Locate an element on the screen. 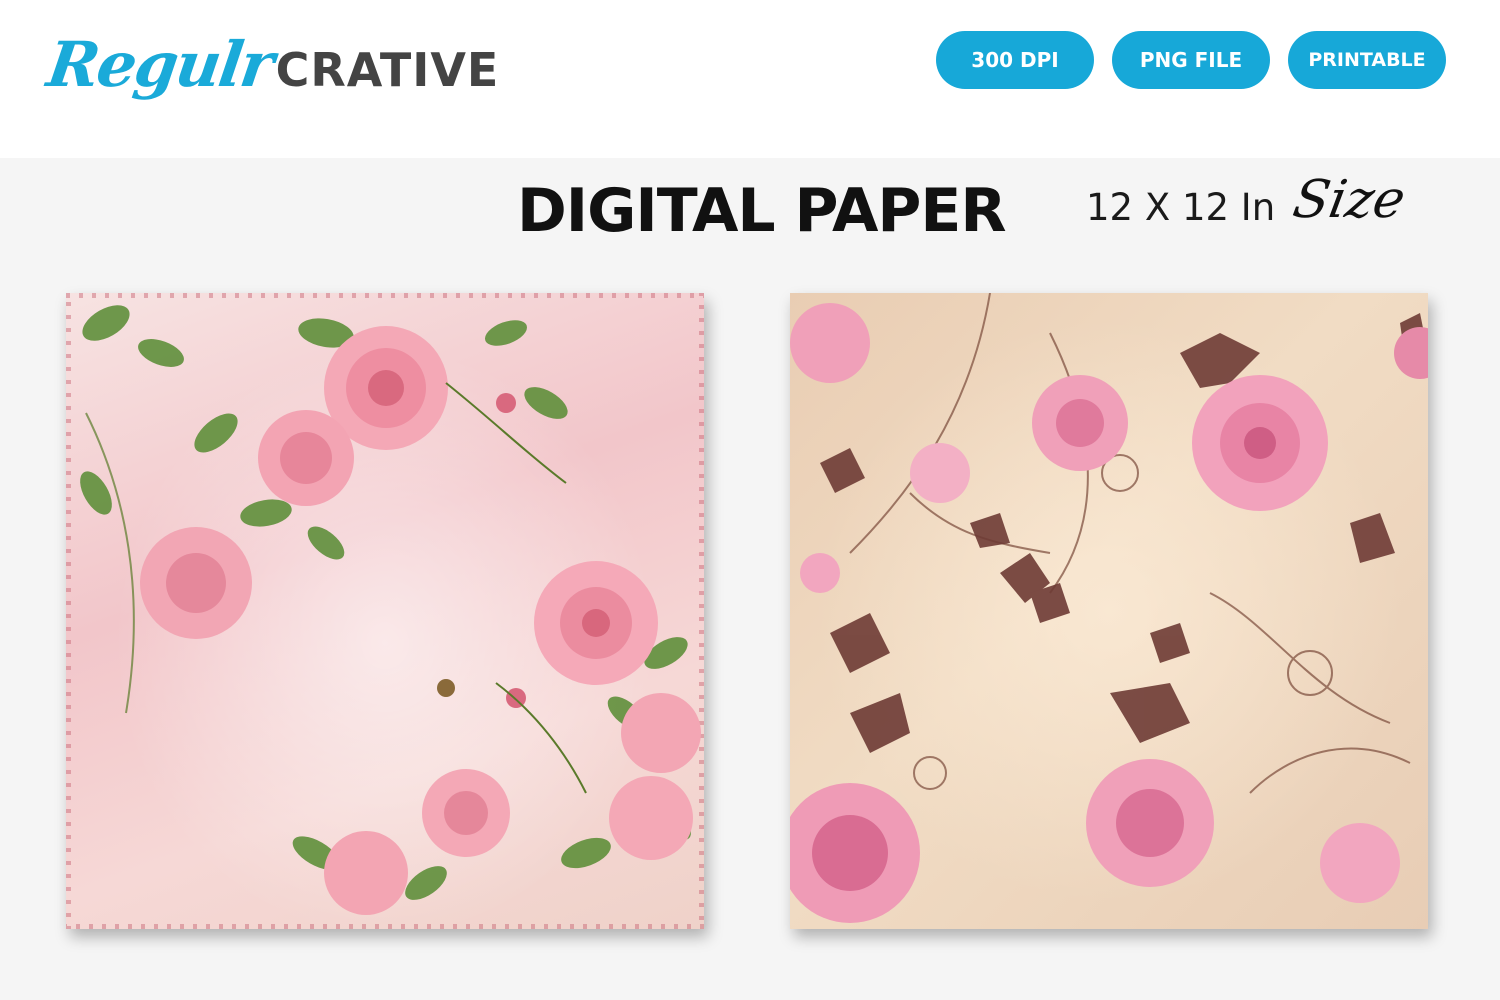 Image resolution: width=1500 pixels, height=1000 pixels. logo-bold-text: CRATIVE is located at coordinates (387, 70).